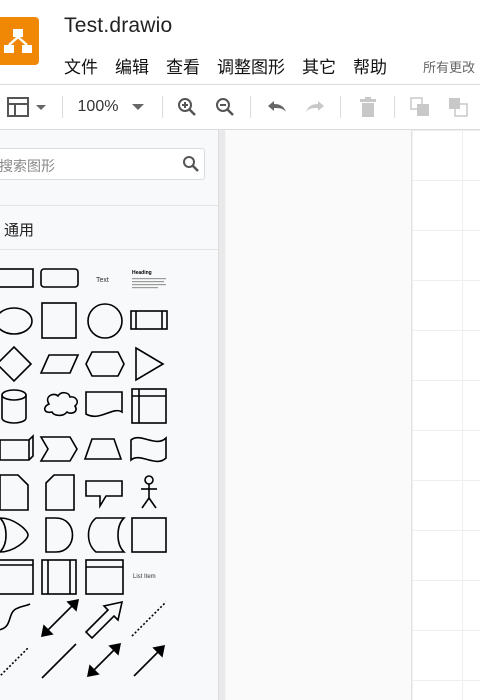 This screenshot has height=700, width=480. What do you see at coordinates (102, 280) in the screenshot?
I see `text-shape: Text` at bounding box center [102, 280].